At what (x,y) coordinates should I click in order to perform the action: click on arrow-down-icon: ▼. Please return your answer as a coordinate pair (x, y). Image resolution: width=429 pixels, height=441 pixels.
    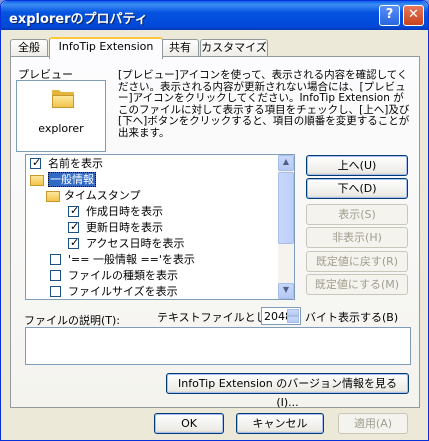
    Looking at the image, I should click on (286, 289).